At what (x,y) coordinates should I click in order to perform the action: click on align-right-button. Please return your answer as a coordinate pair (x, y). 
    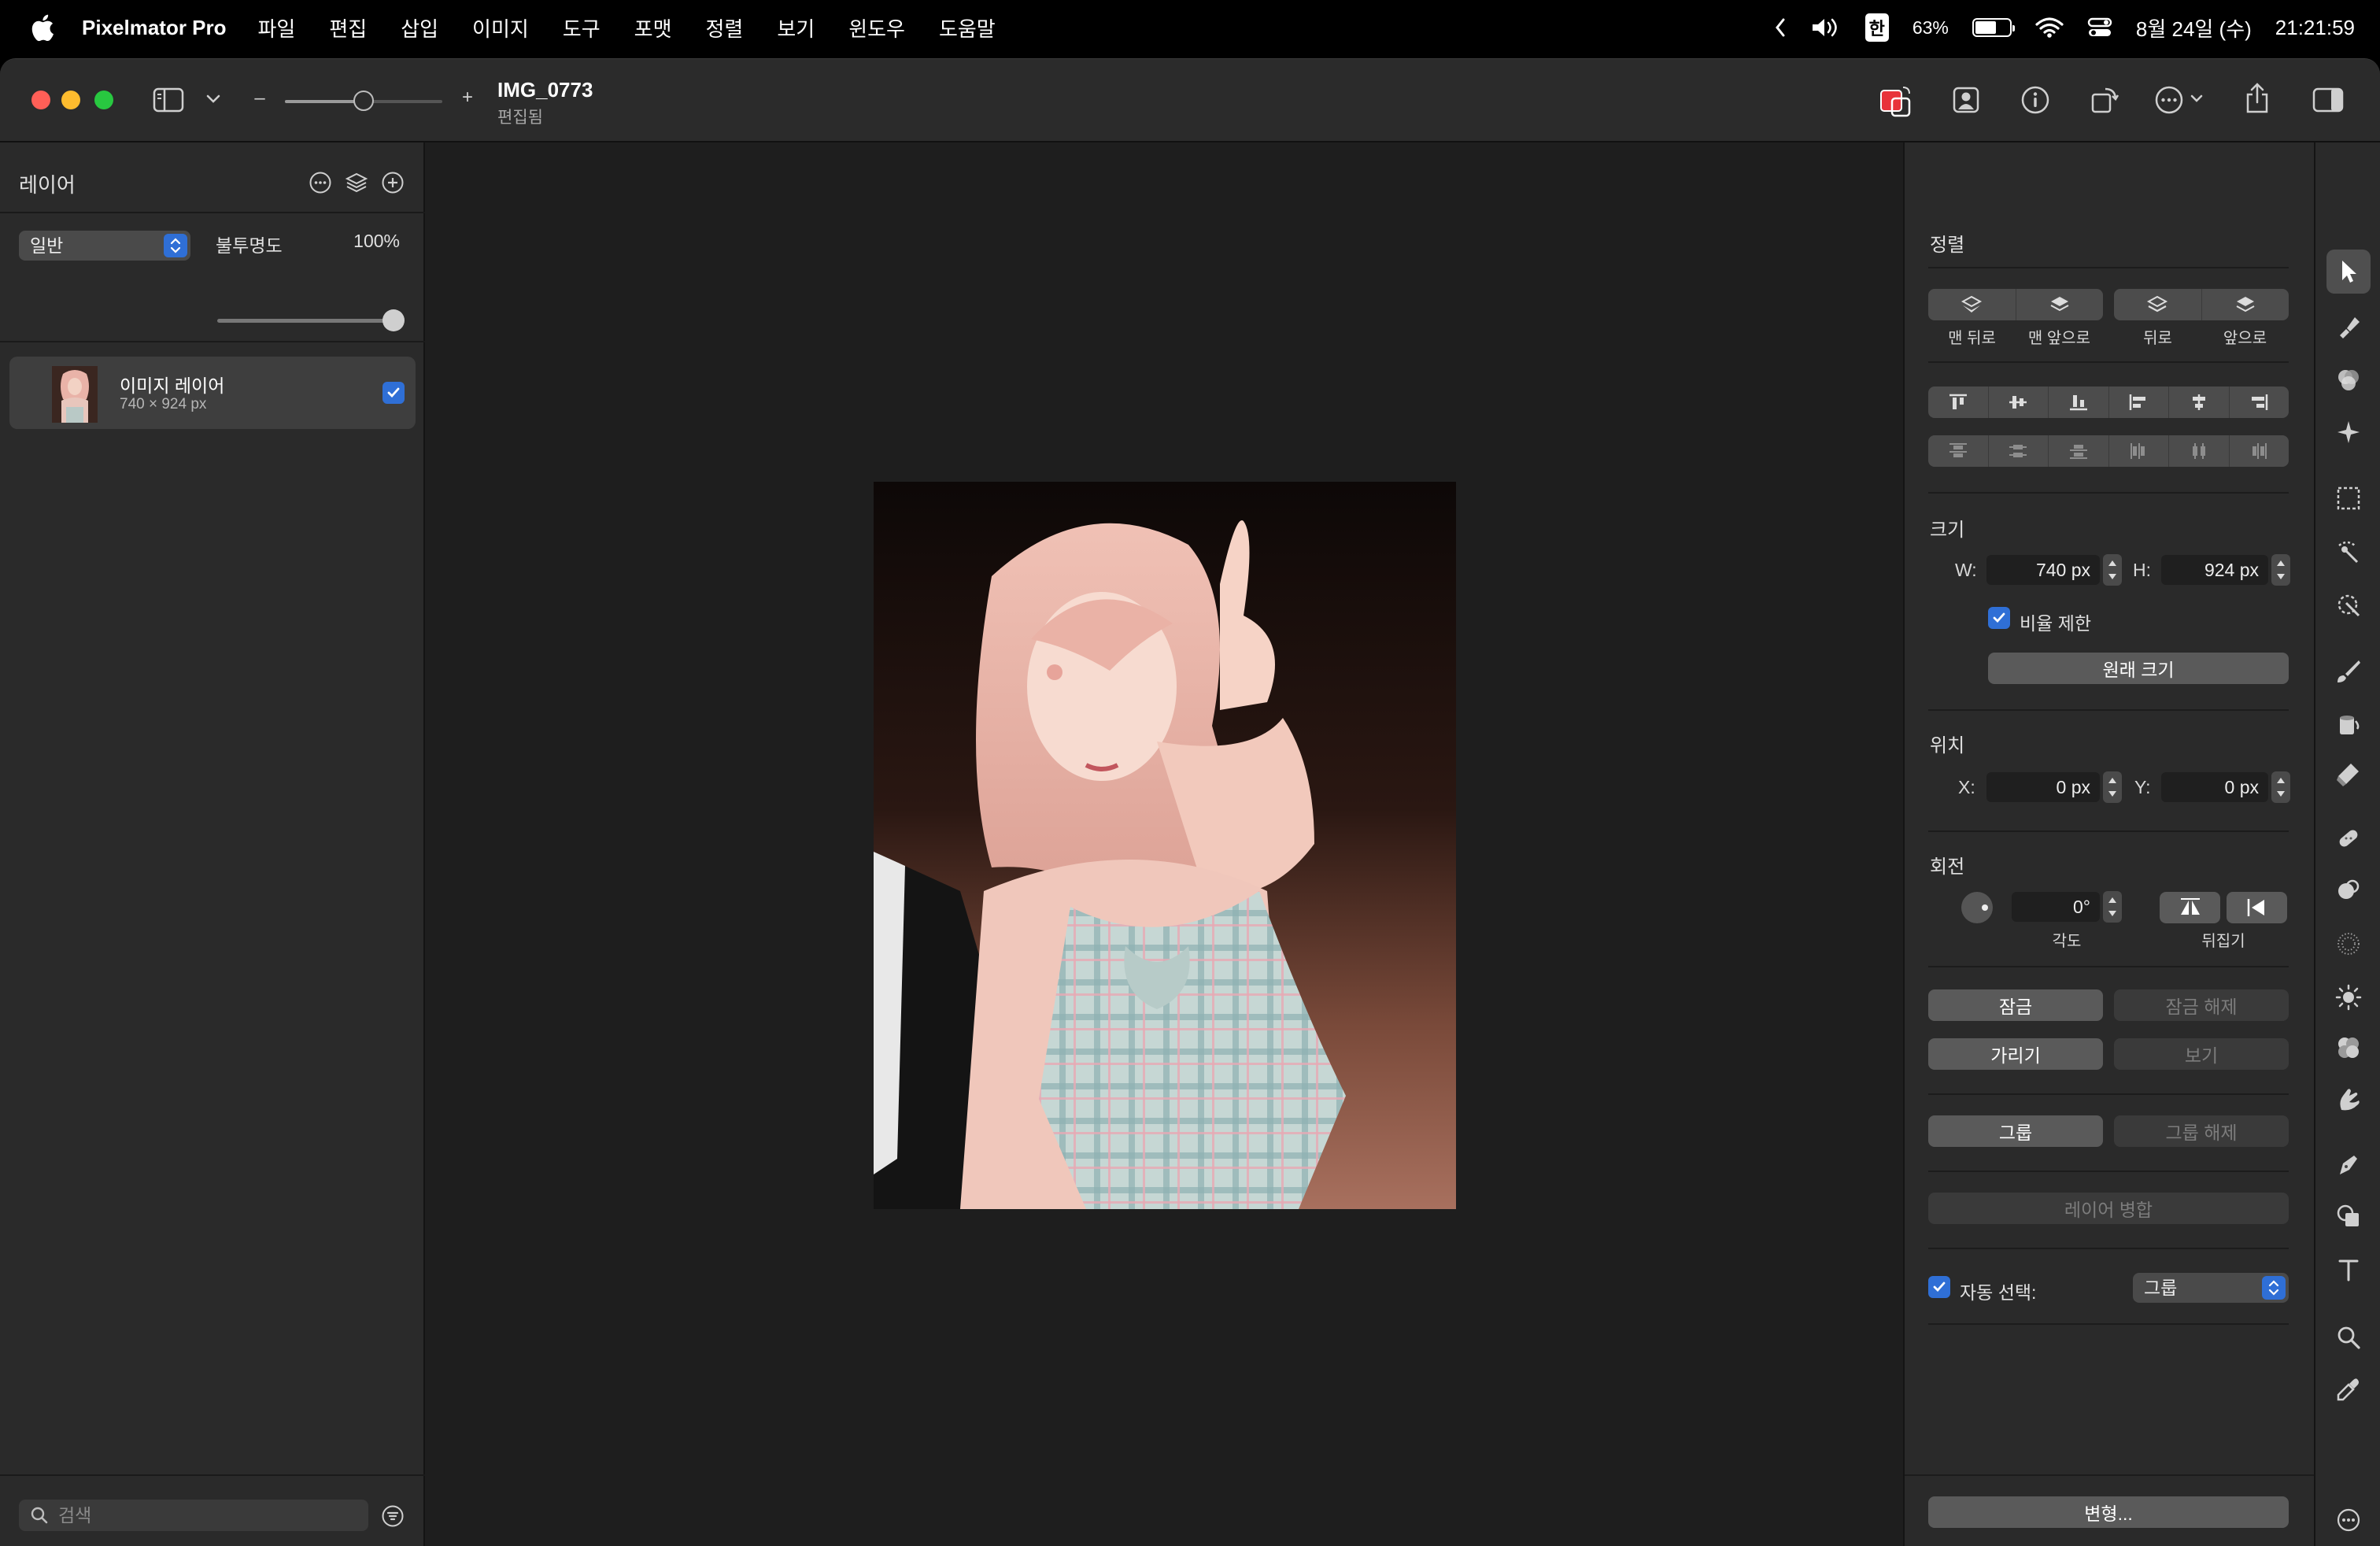
    Looking at the image, I should click on (2259, 402).